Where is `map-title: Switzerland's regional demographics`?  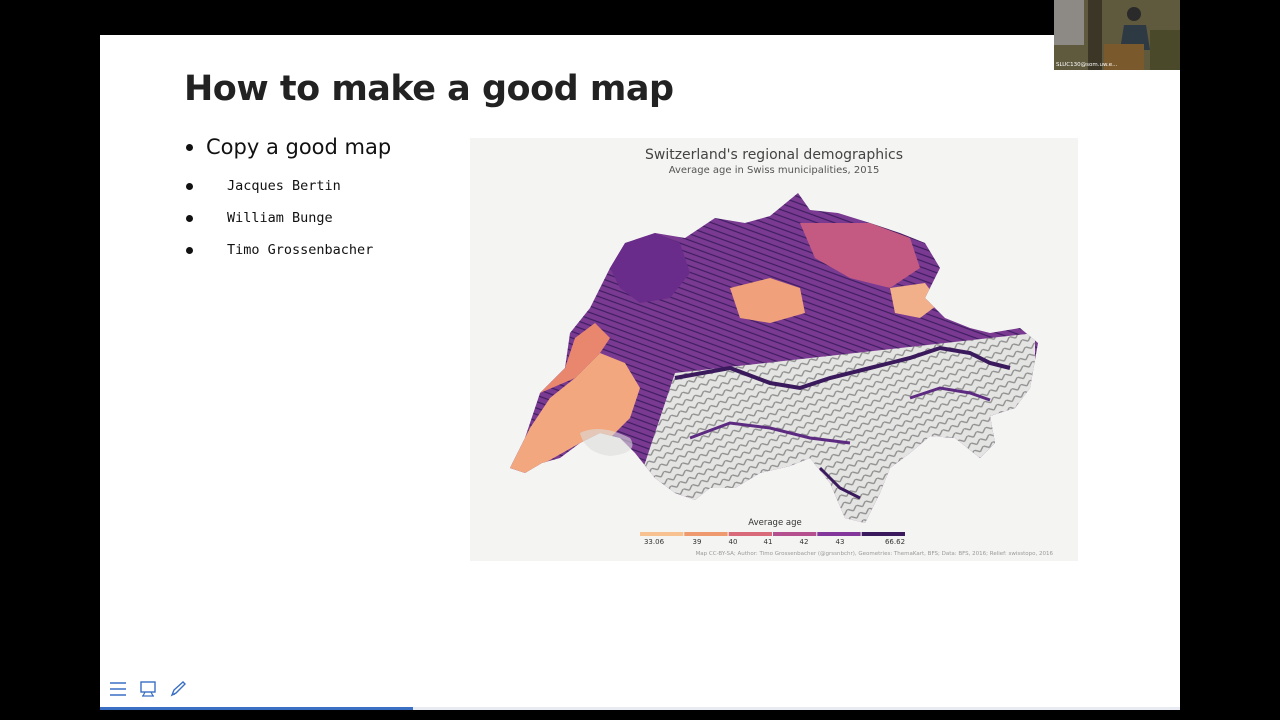 map-title: Switzerland's regional demographics is located at coordinates (773, 155).